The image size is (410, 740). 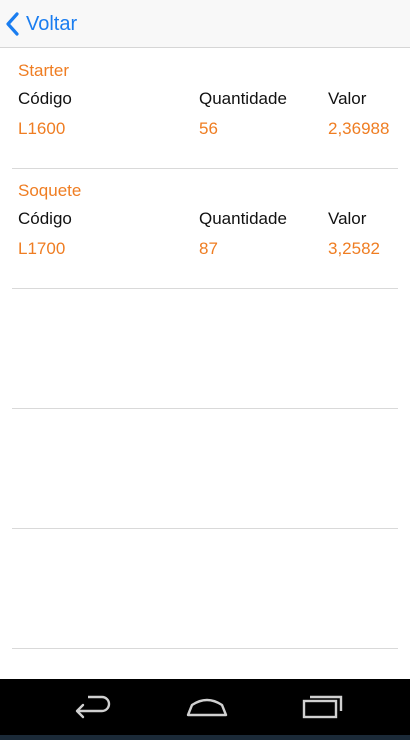 I want to click on item-name: Starter, so click(x=44, y=70).